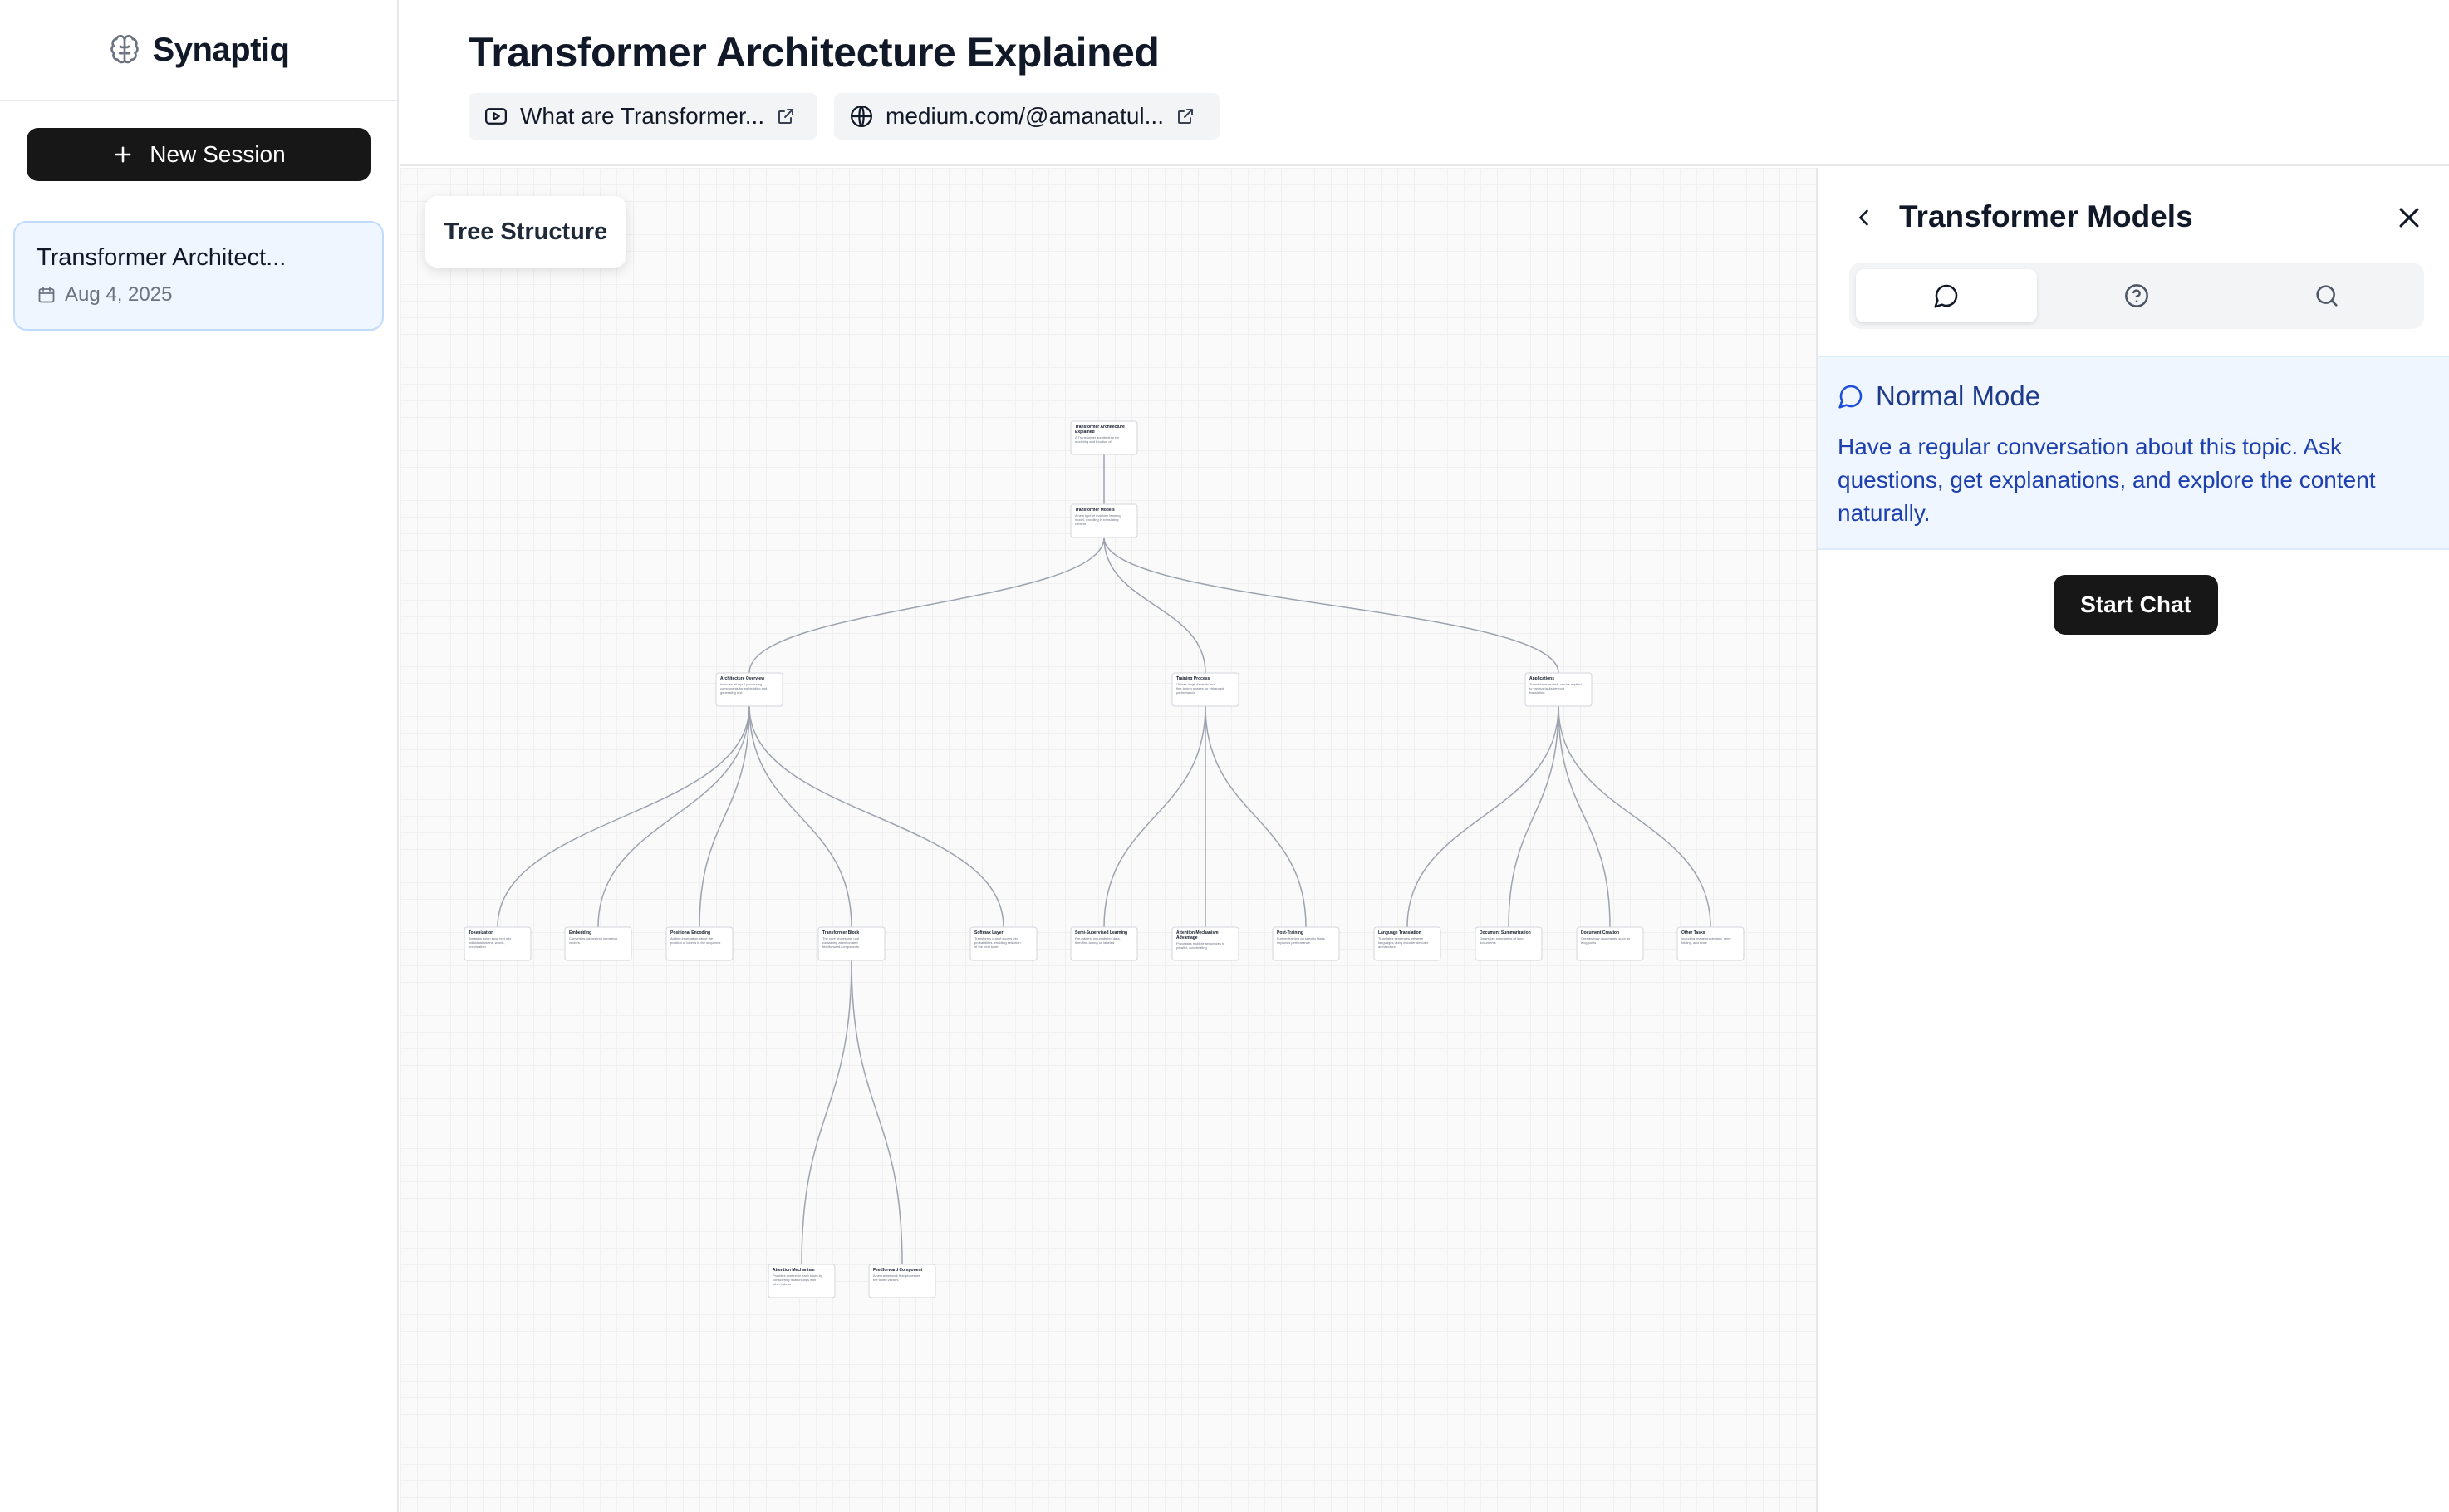  What do you see at coordinates (575, 942) in the screenshot?
I see `tree-node-desc: vectors` at bounding box center [575, 942].